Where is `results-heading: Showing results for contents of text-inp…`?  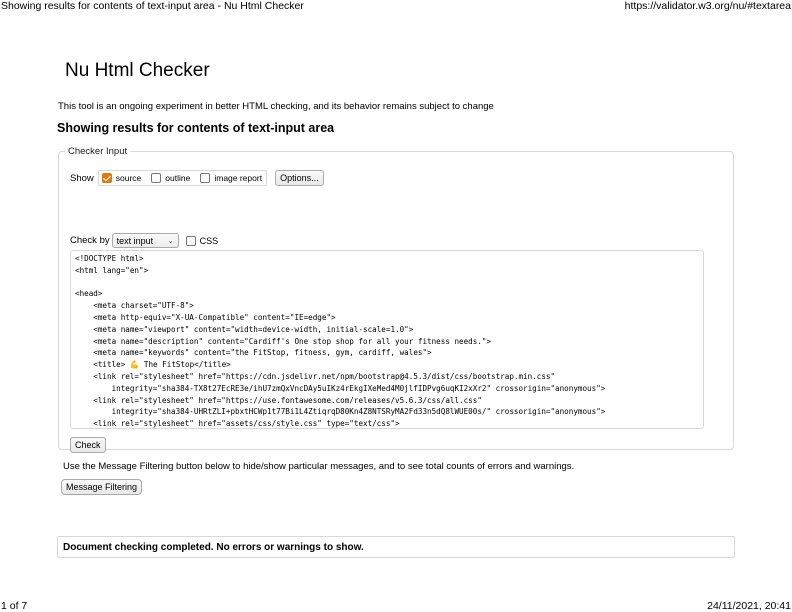 results-heading: Showing results for contents of text-inp… is located at coordinates (196, 128).